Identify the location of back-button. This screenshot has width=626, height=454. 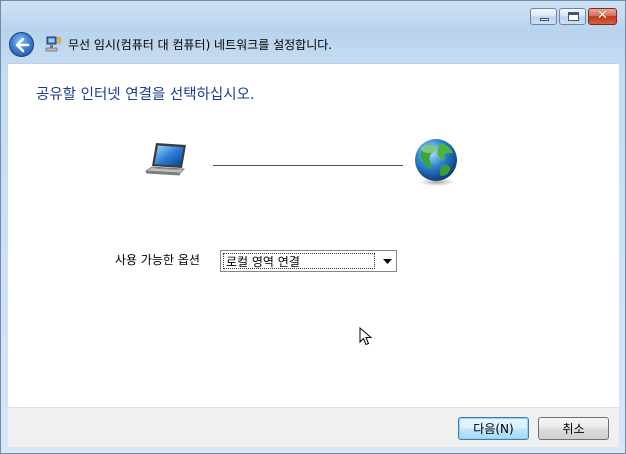
(21, 44).